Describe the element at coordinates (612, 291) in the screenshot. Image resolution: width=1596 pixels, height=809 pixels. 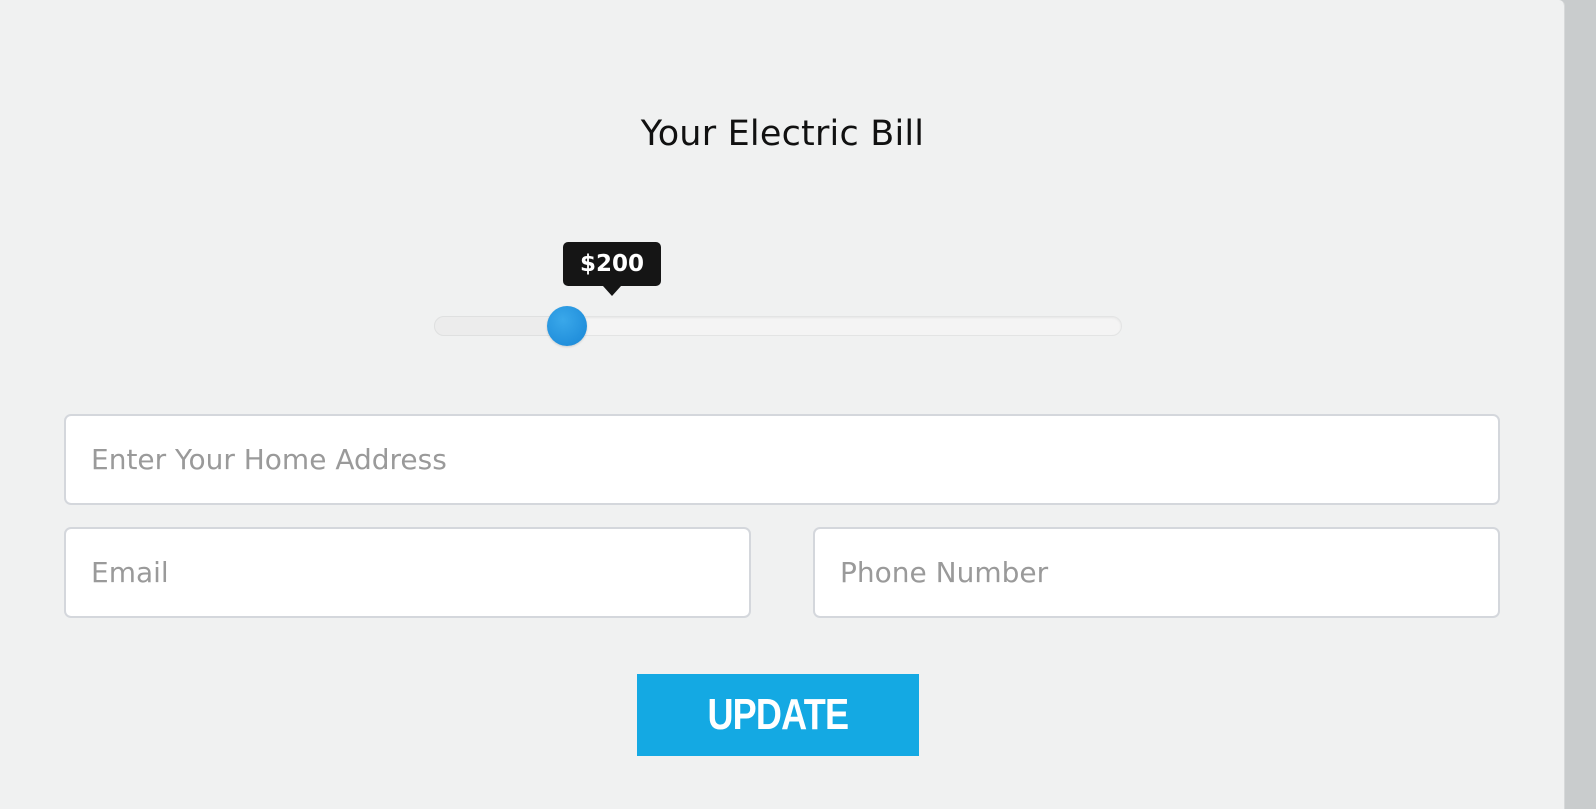
I see `tooltip-arrow` at that location.